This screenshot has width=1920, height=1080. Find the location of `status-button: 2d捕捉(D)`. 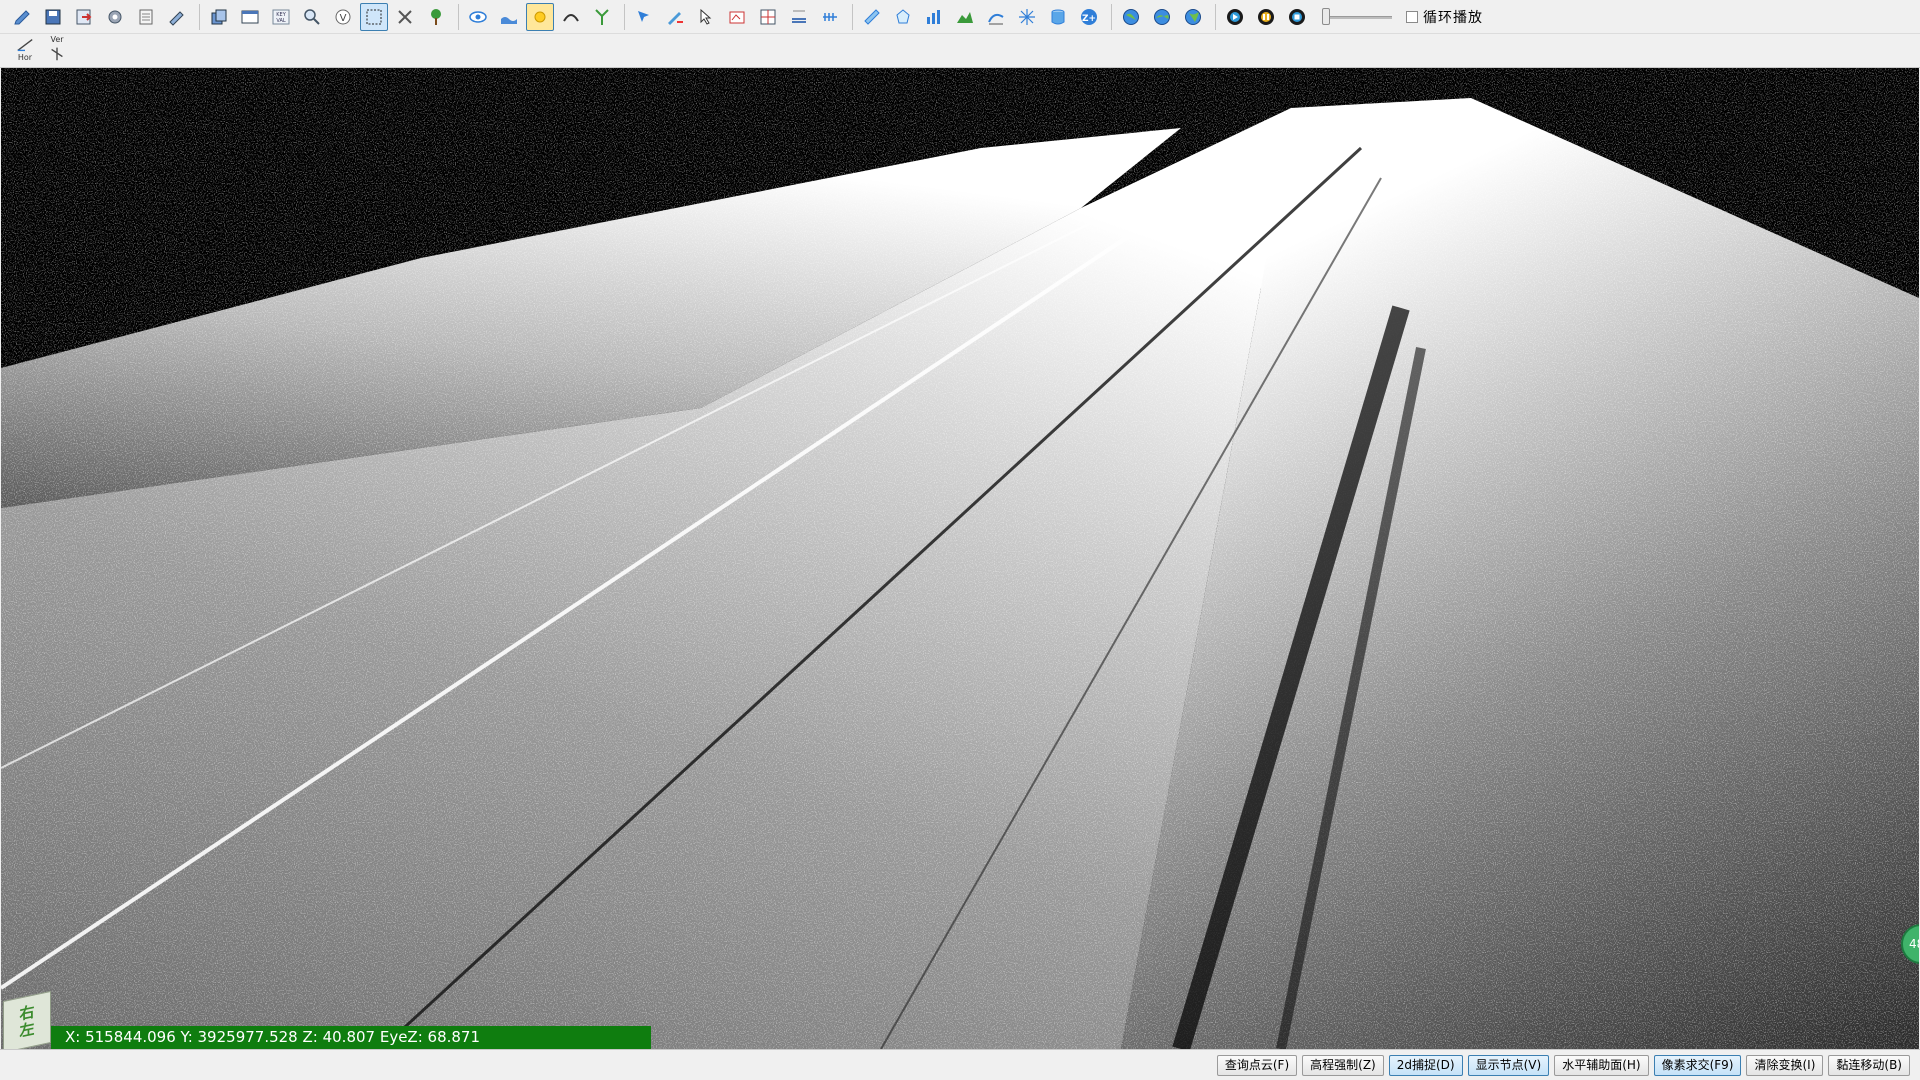

status-button: 2d捕捉(D) is located at coordinates (1425, 1065).